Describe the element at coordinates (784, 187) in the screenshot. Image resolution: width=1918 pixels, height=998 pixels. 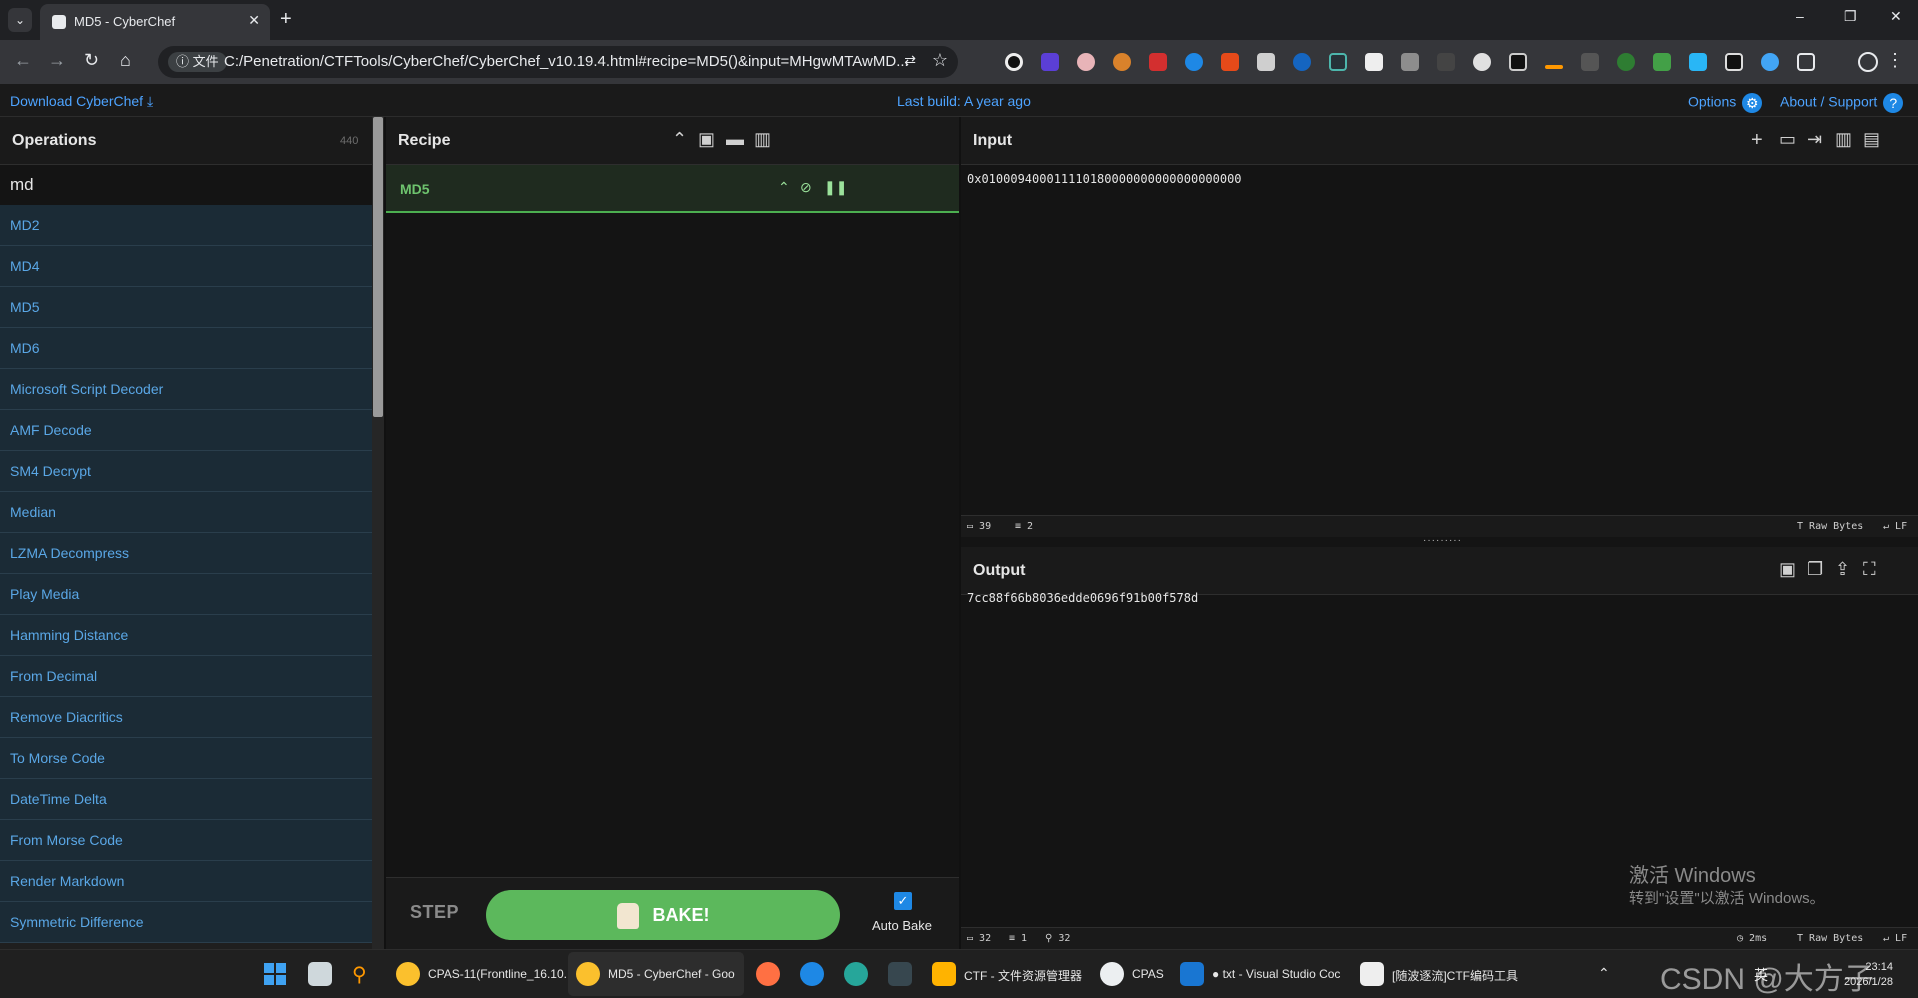
I see `hide-args-chevron-icon: ⌃` at that location.